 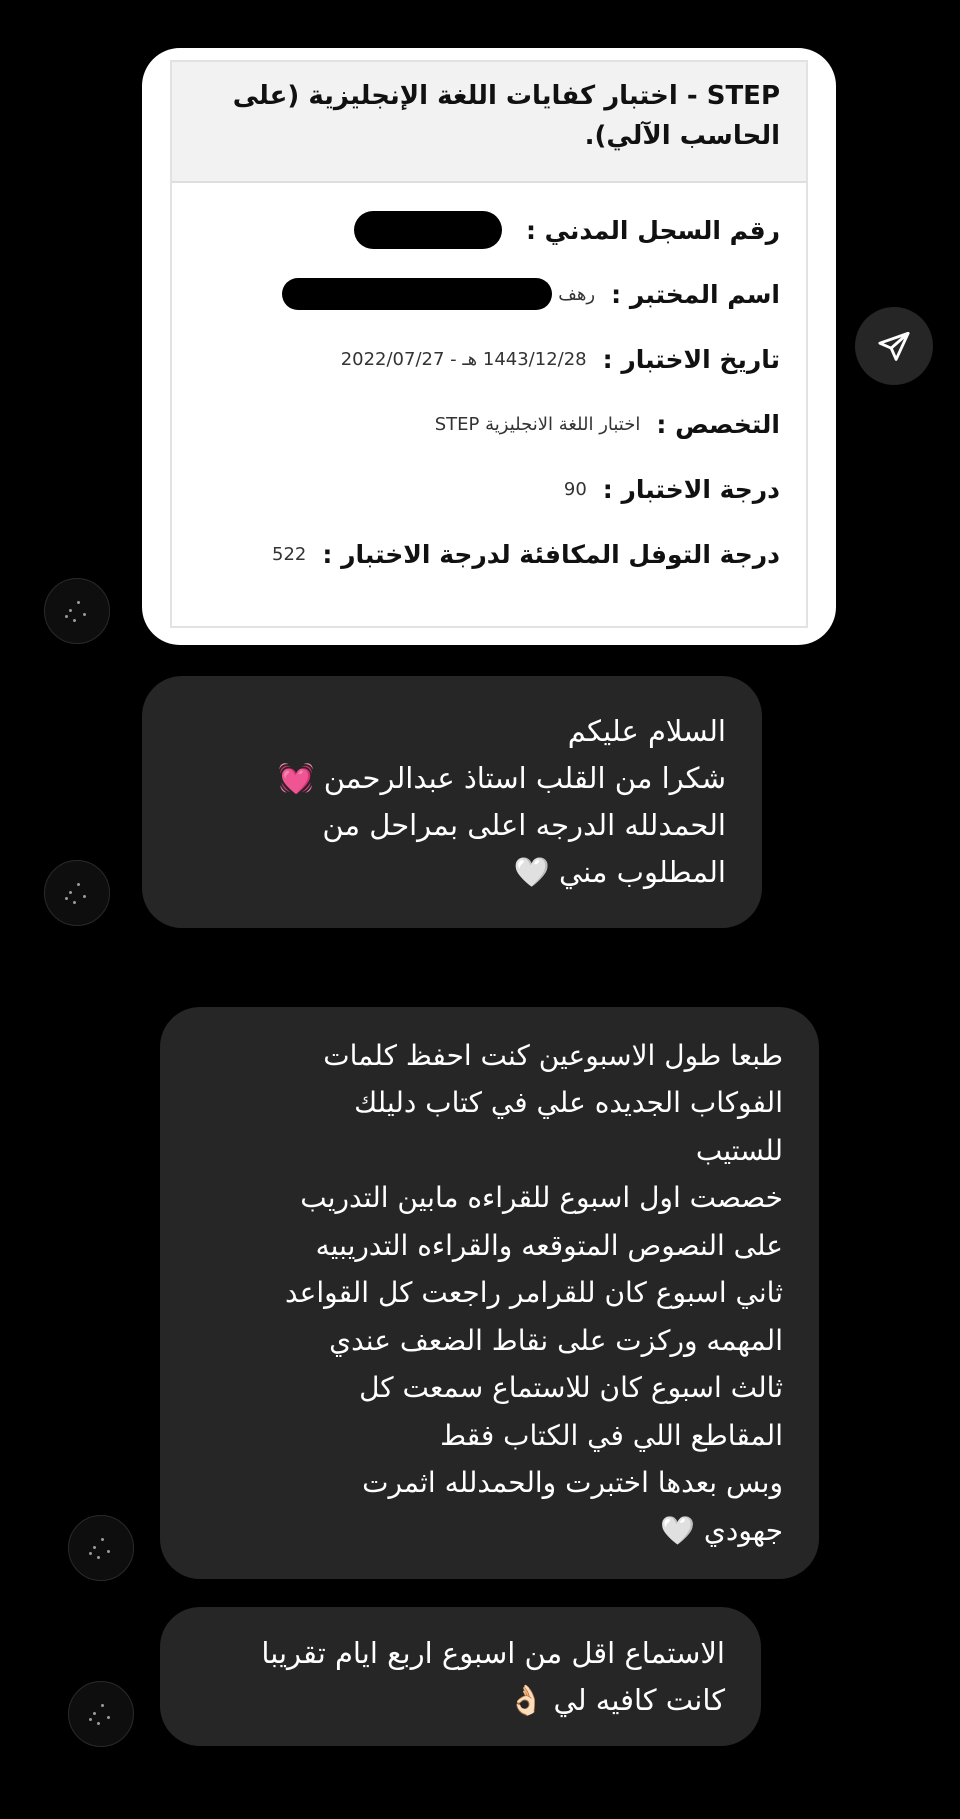 I want to click on examinee-name-label: اسم المختبر :, so click(x=695, y=294).